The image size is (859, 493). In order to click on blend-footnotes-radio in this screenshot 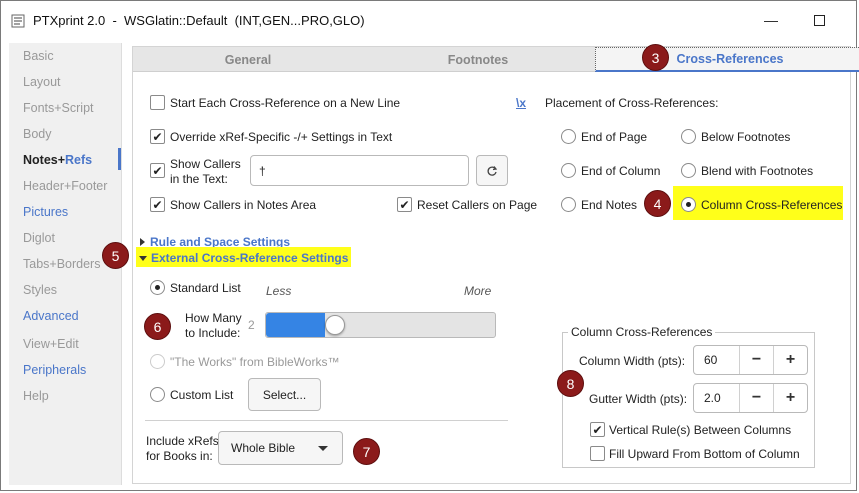, I will do `click(688, 170)`.